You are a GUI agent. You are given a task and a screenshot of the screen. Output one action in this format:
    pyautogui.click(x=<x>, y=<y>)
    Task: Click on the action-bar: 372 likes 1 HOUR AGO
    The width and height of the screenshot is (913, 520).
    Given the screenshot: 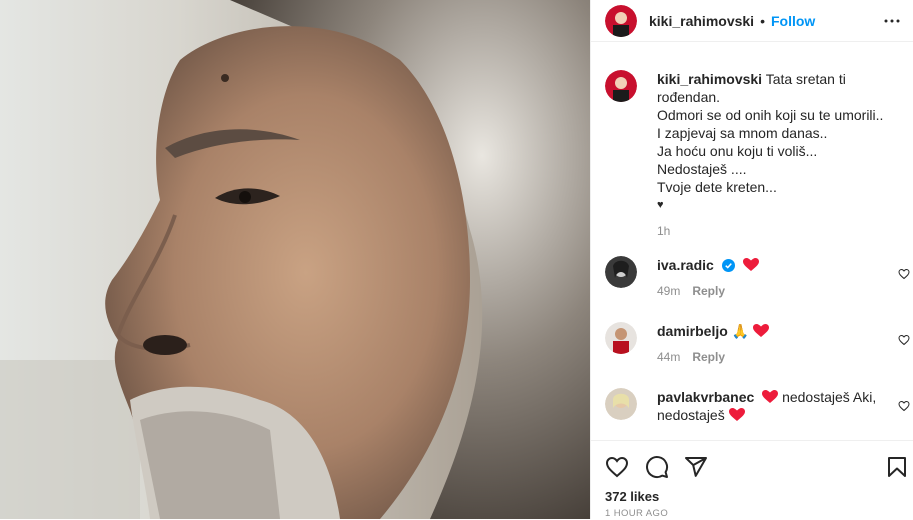 What is the action you would take?
    pyautogui.click(x=752, y=480)
    